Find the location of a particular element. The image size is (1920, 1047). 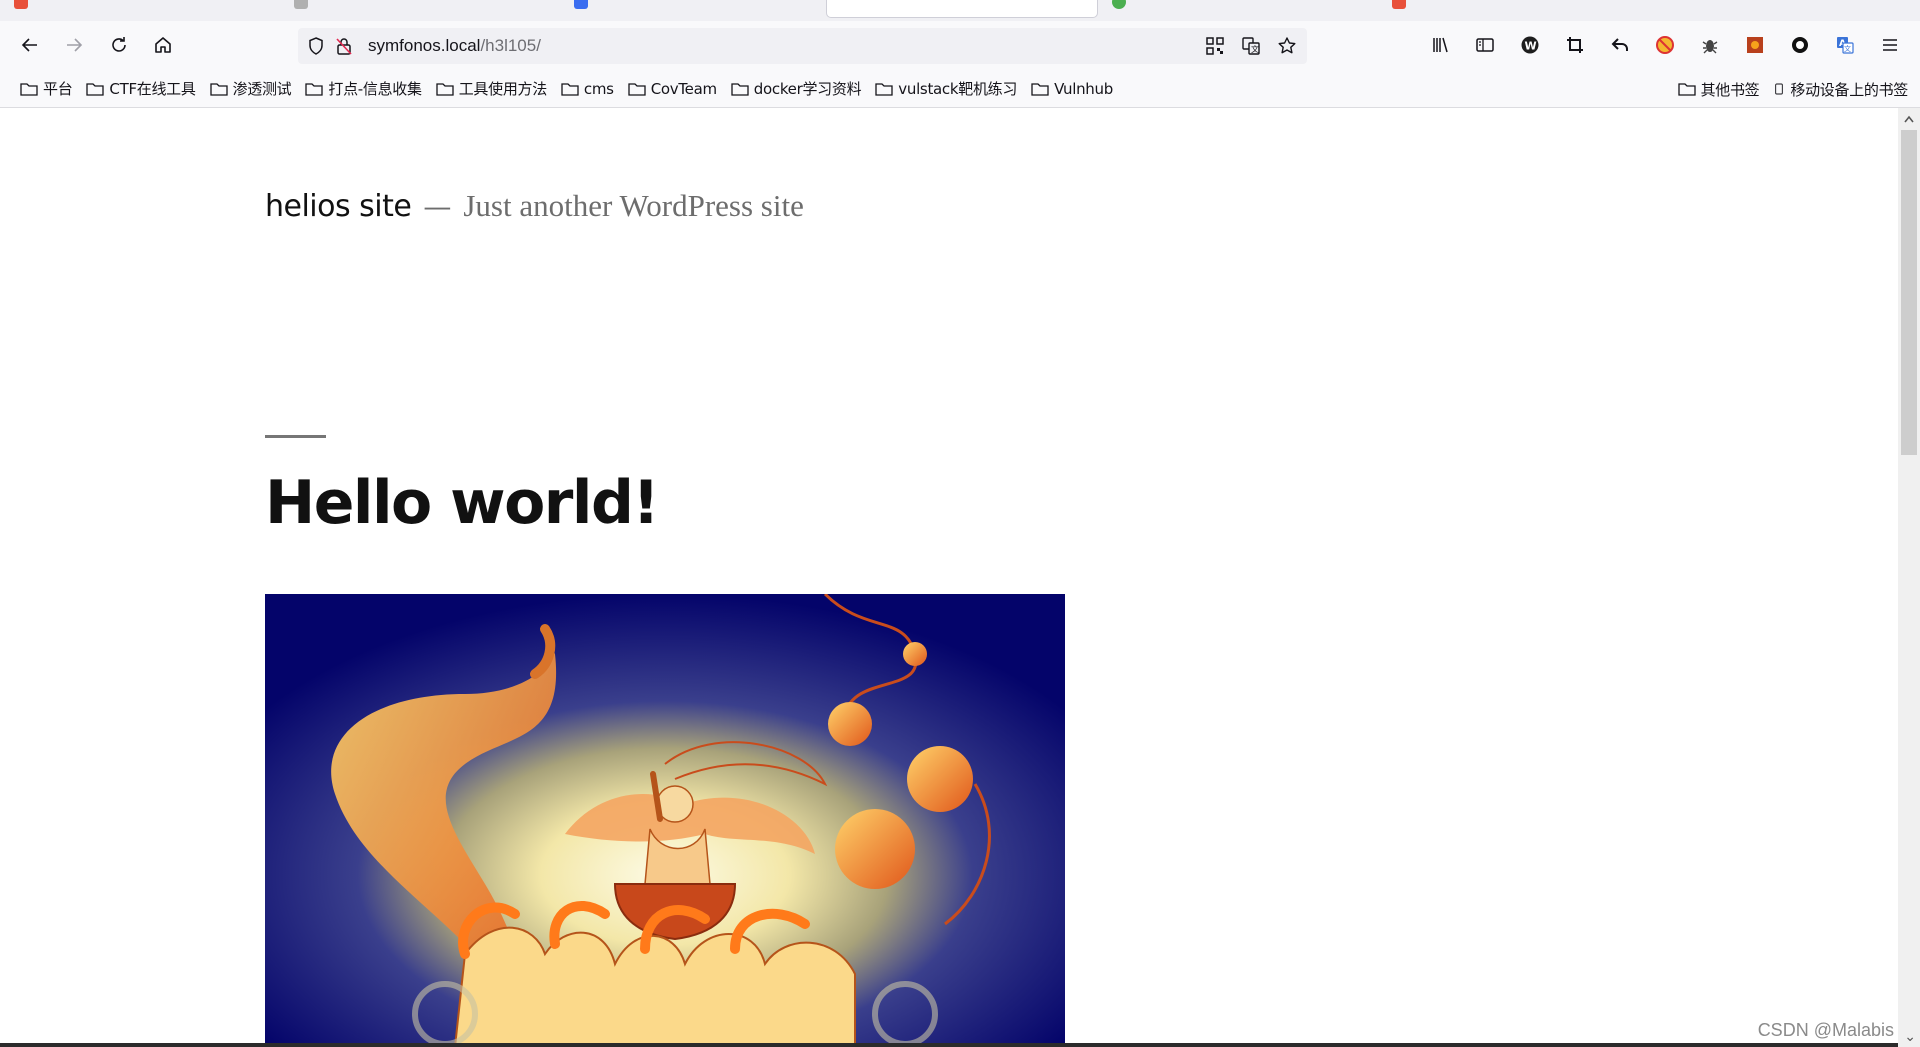

navigation-toolbar: symfonos.local/h3l105/ 文 W A文 is located at coordinates (960, 45).